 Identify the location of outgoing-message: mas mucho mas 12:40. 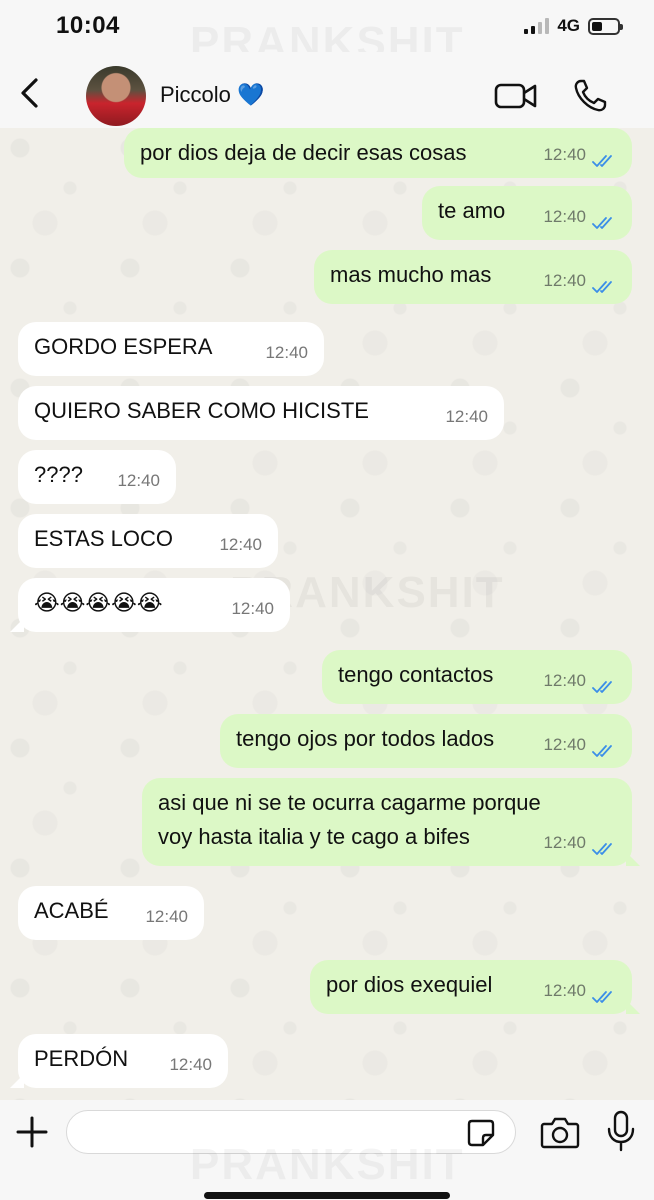
(473, 277).